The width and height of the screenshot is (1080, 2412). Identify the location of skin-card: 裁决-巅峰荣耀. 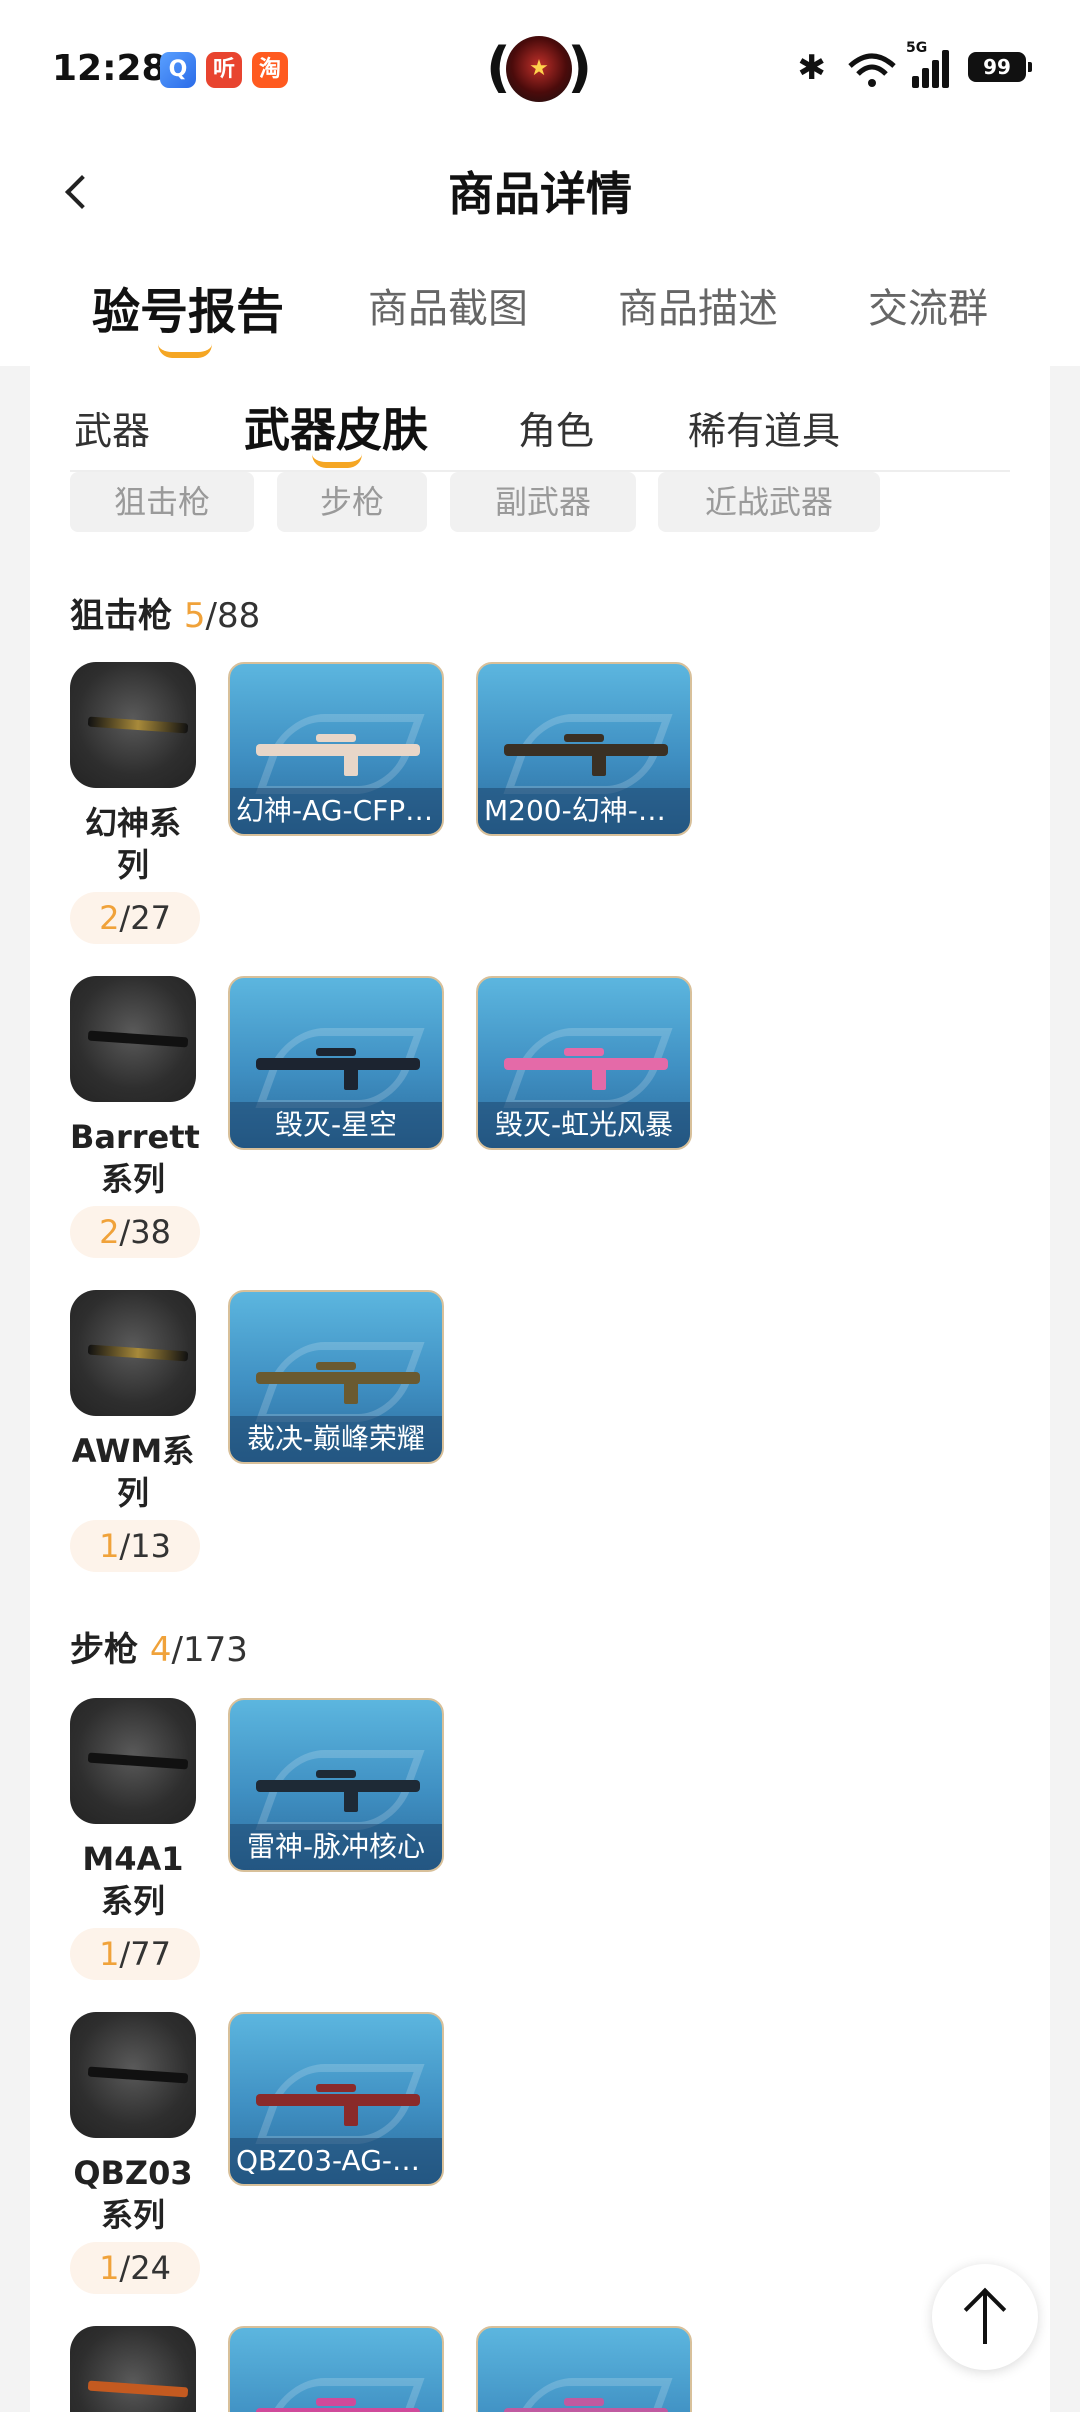
(336, 1377).